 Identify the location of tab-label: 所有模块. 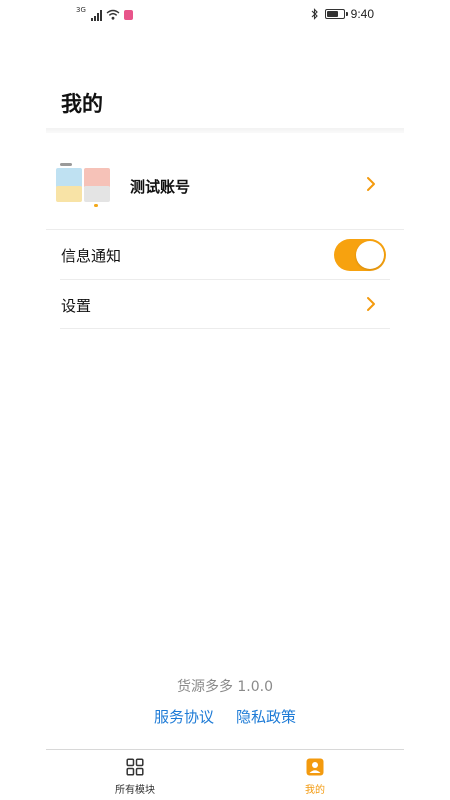
(135, 790).